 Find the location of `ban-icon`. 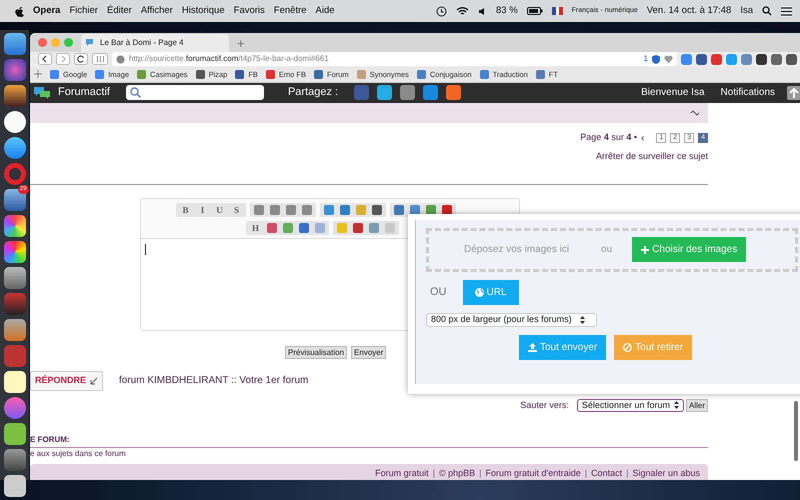

ban-icon is located at coordinates (627, 347).